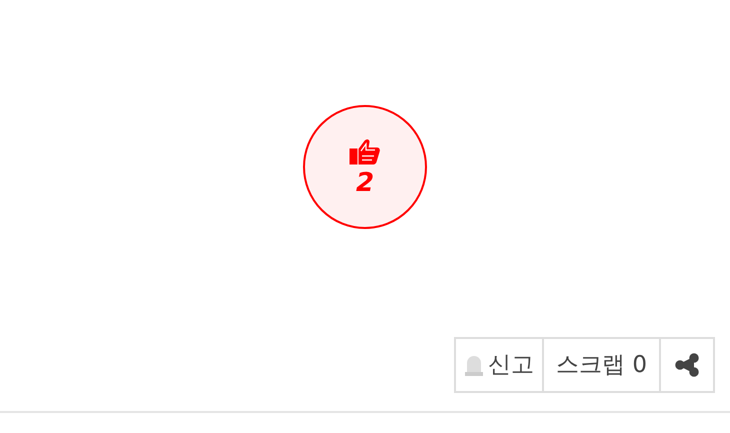  What do you see at coordinates (365, 167) in the screenshot?
I see `like-button: 2` at bounding box center [365, 167].